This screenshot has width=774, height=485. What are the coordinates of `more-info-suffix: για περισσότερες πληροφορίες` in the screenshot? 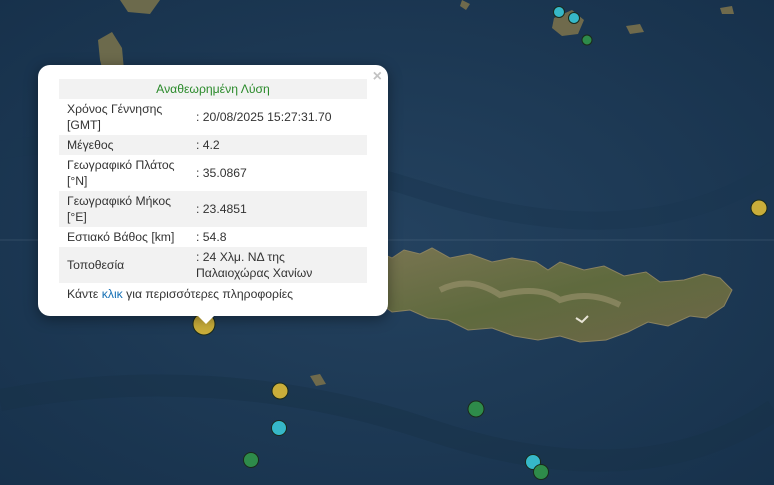 It's located at (208, 294).